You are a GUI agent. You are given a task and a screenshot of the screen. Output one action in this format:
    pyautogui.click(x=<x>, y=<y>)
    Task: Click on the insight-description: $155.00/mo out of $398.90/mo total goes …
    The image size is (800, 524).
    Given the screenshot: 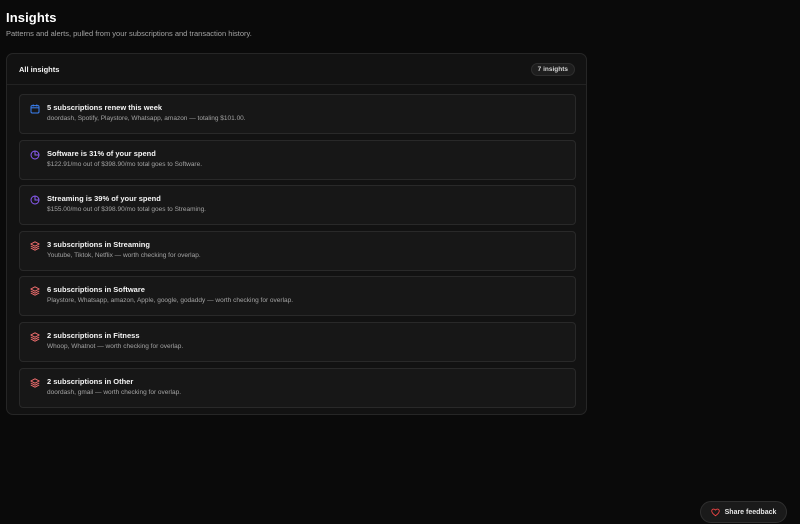 What is the action you would take?
    pyautogui.click(x=126, y=210)
    